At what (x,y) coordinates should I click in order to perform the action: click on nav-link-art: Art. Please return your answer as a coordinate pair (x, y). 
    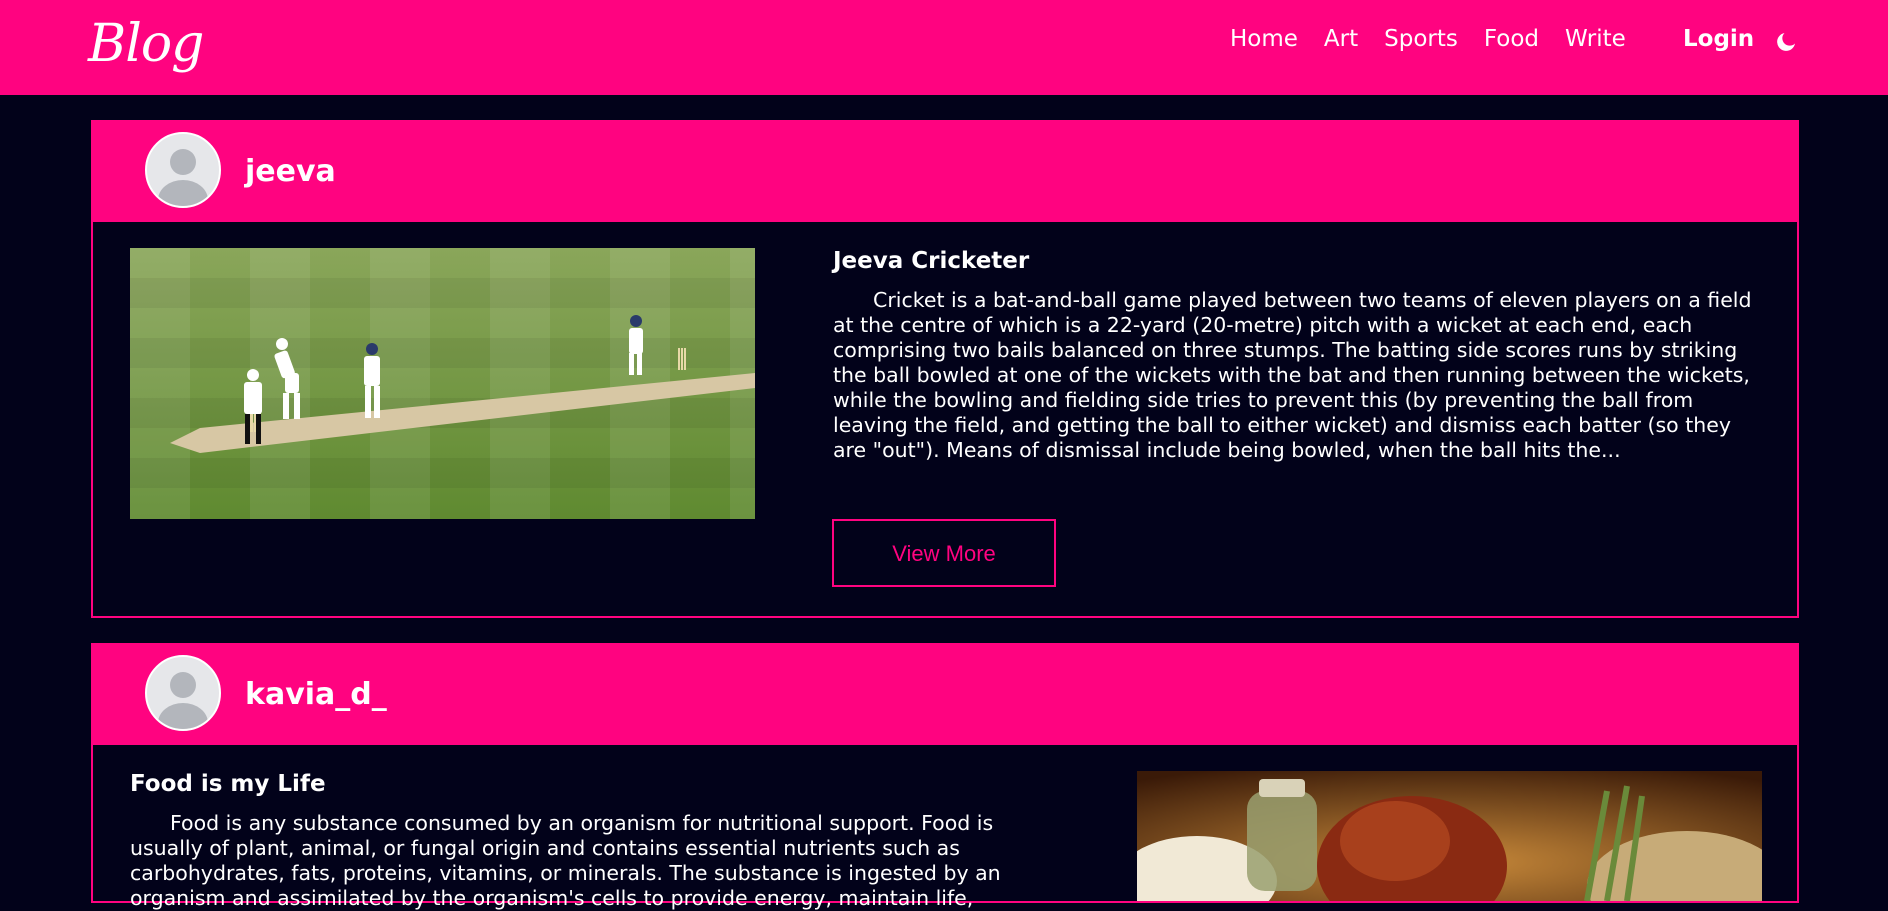
    Looking at the image, I should click on (1341, 39).